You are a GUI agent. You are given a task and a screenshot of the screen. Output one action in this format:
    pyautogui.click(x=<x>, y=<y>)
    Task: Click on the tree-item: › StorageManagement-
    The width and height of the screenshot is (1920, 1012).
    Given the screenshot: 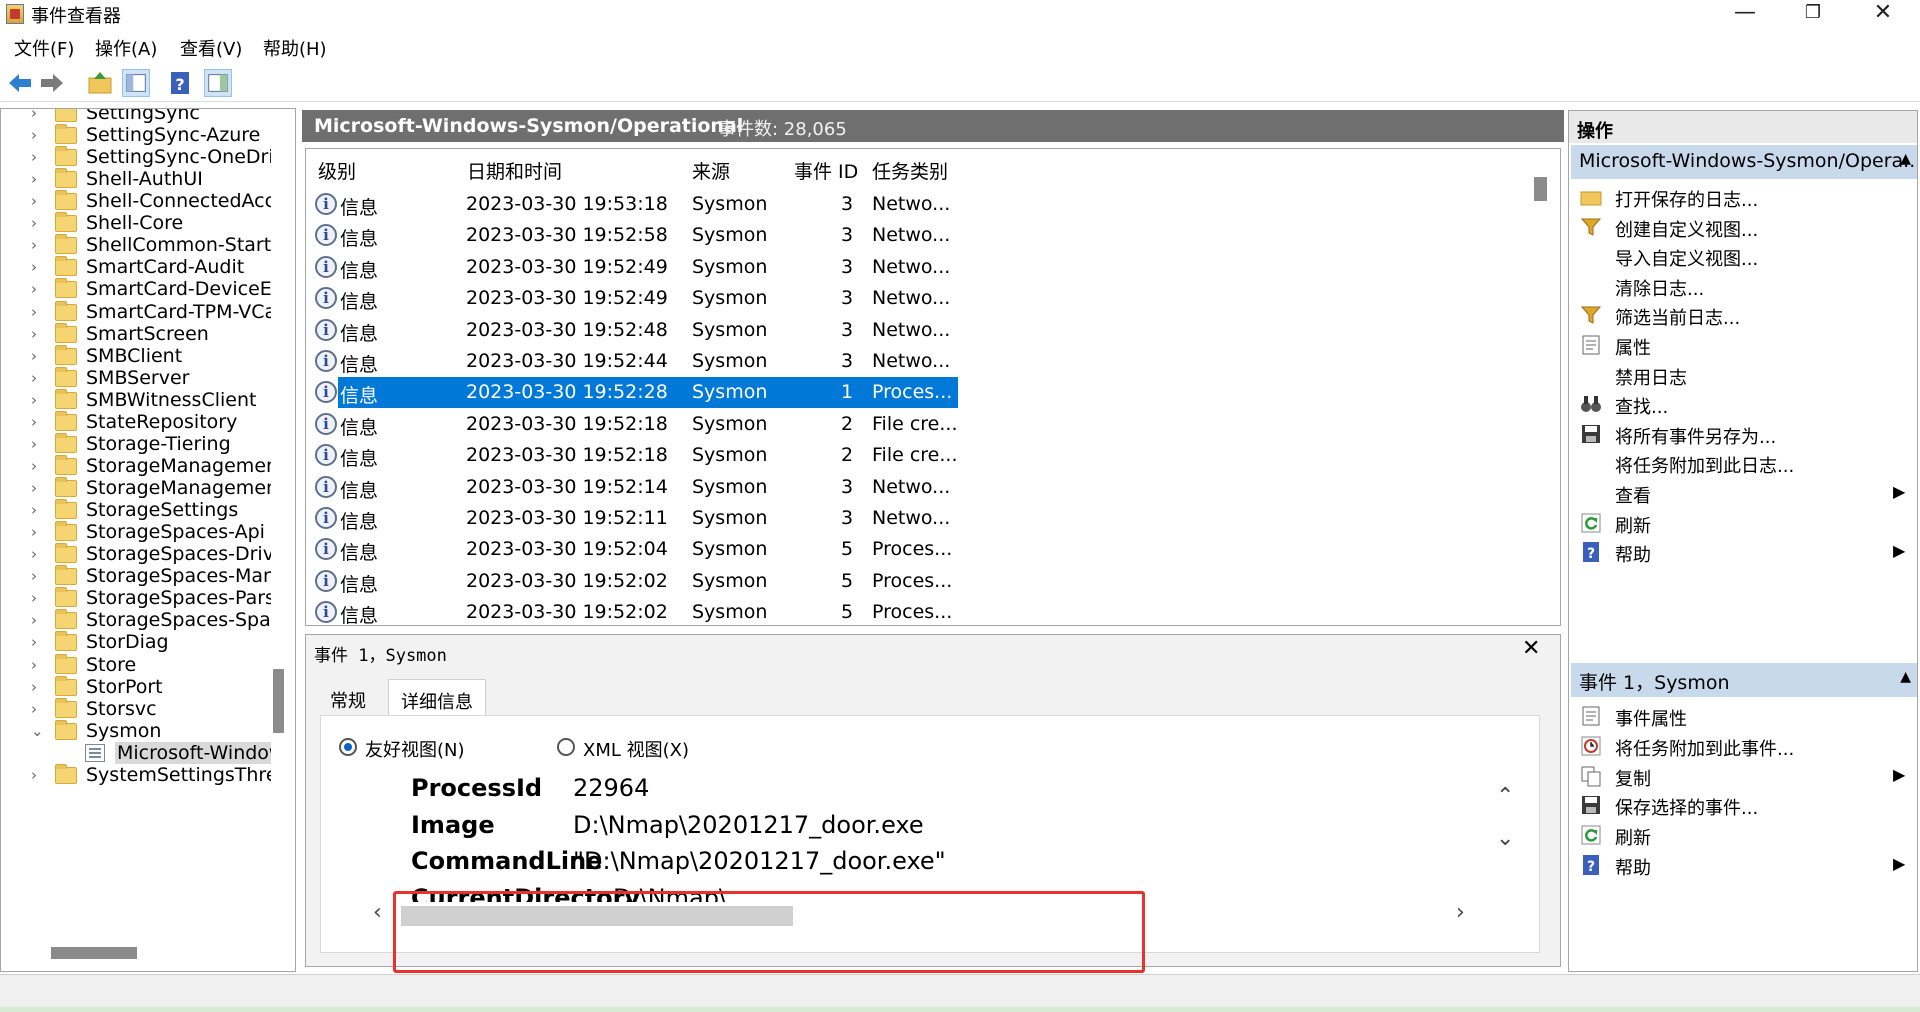 What is the action you would take?
    pyautogui.click(x=136, y=488)
    